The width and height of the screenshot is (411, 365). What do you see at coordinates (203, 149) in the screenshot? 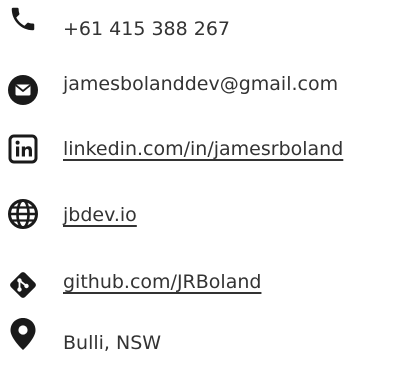
I see `linkedin-link: linkedin.com/in/jamesrboland` at bounding box center [203, 149].